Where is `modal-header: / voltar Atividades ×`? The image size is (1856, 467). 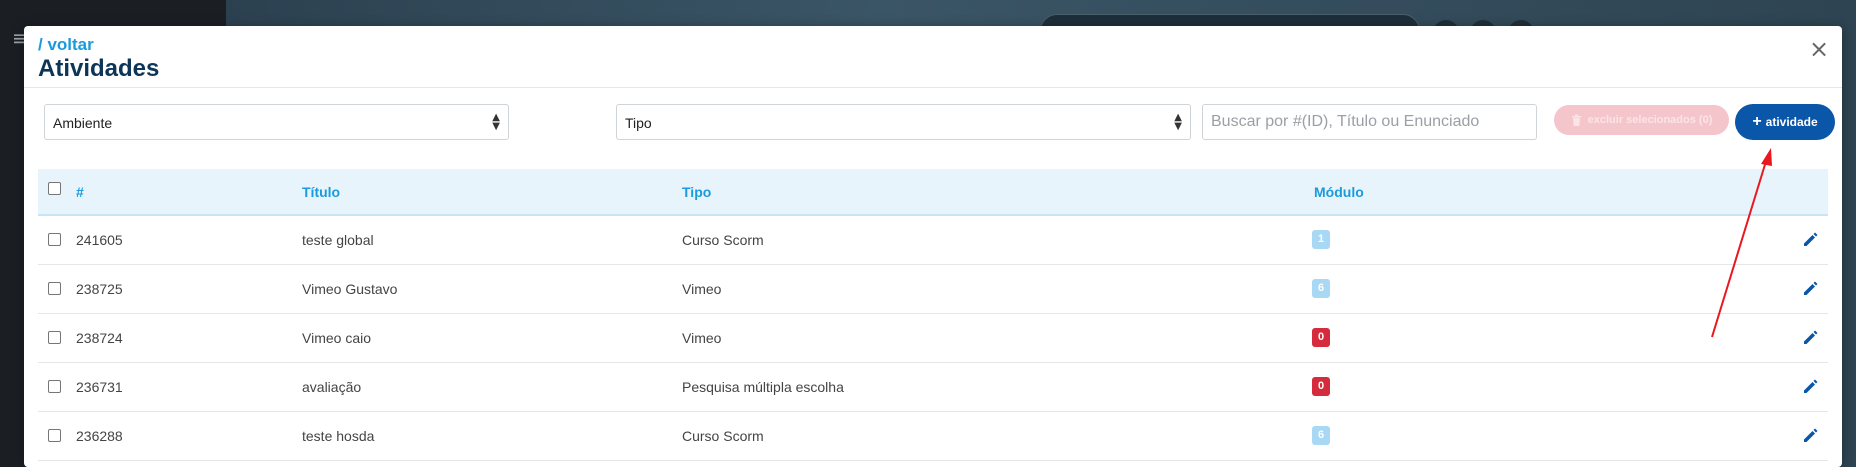
modal-header: / voltar Atividades × is located at coordinates (933, 57).